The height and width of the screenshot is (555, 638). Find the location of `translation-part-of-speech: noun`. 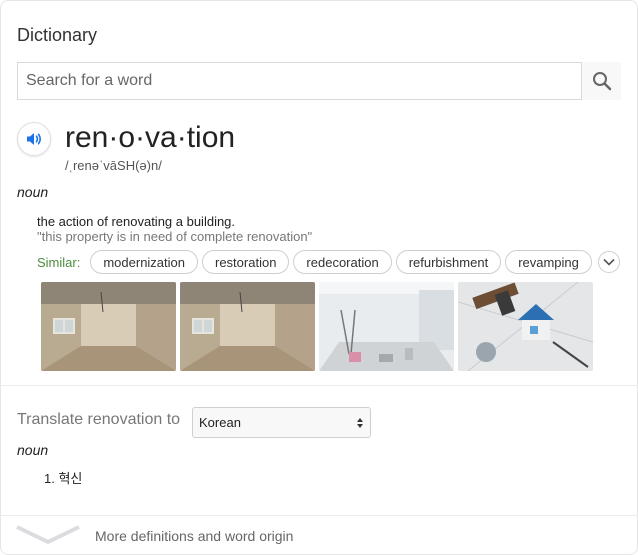

translation-part-of-speech: noun is located at coordinates (33, 450).